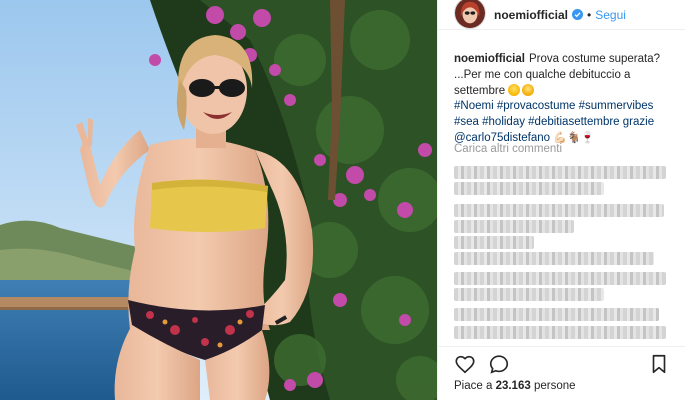 The height and width of the screenshot is (400, 685). What do you see at coordinates (554, 386) in the screenshot?
I see `likes-suffix: persone` at bounding box center [554, 386].